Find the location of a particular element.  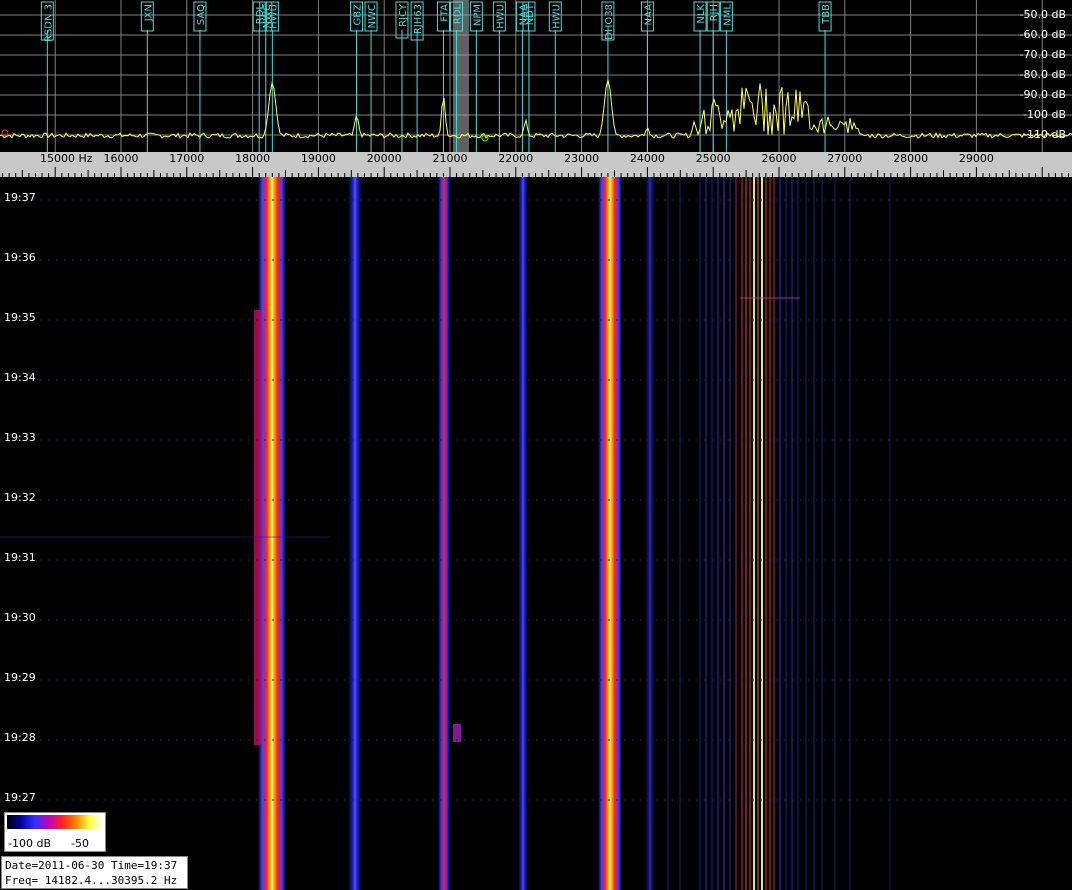

db-label: -60.0 dB is located at coordinates (1043, 34).